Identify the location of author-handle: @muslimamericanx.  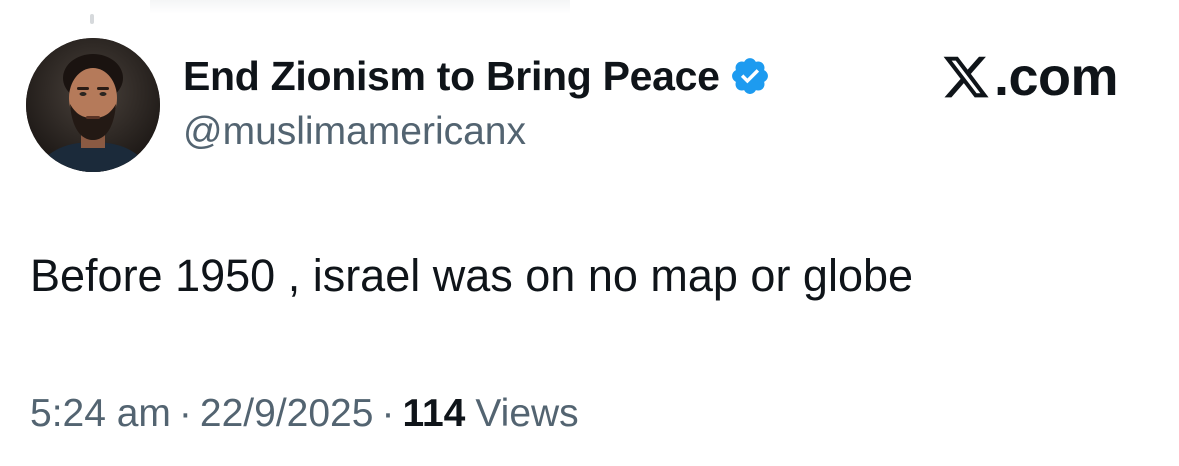
(354, 132).